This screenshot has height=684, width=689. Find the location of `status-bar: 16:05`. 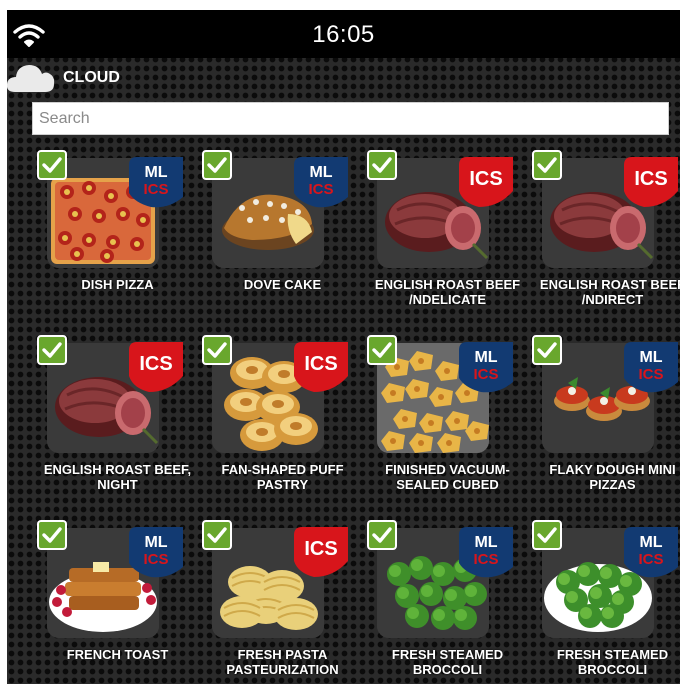

status-bar: 16:05 is located at coordinates (343, 34).